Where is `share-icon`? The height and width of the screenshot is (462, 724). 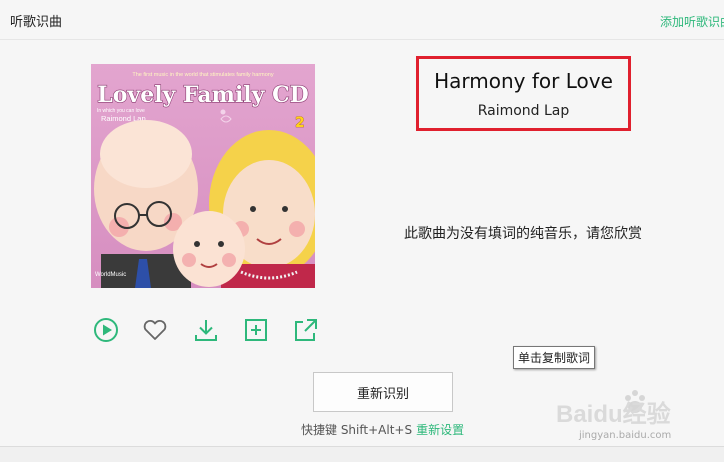 share-icon is located at coordinates (306, 330).